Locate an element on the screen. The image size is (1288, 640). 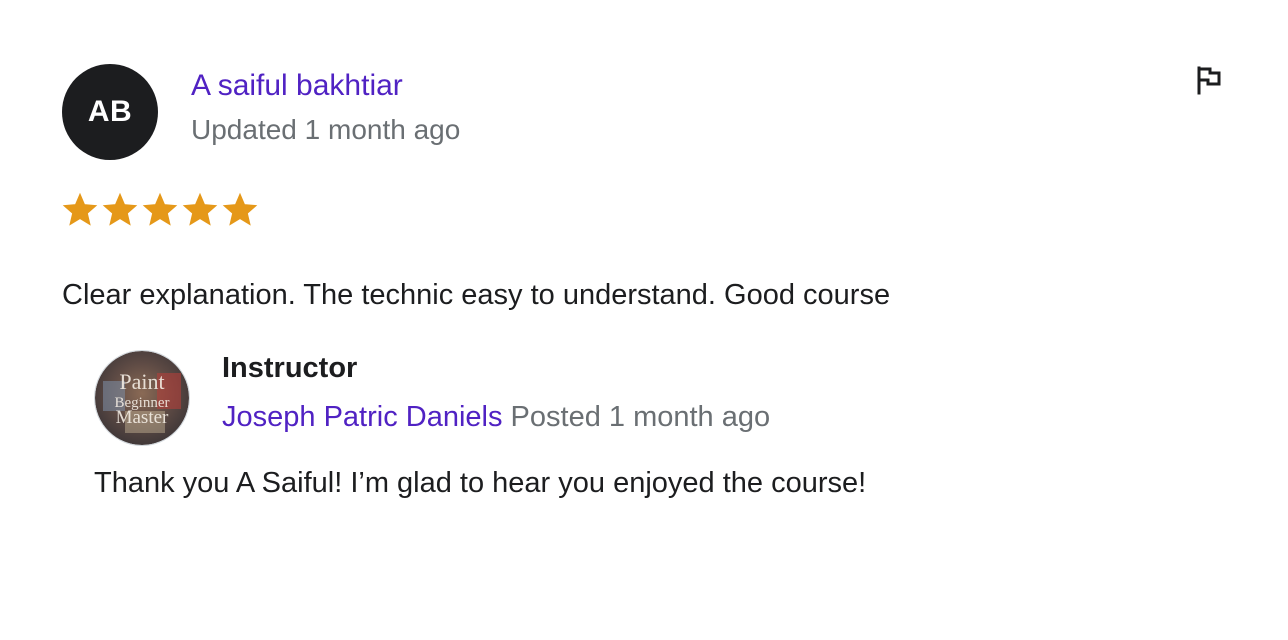
avatar-text-line-3: Master is located at coordinates (142, 417).